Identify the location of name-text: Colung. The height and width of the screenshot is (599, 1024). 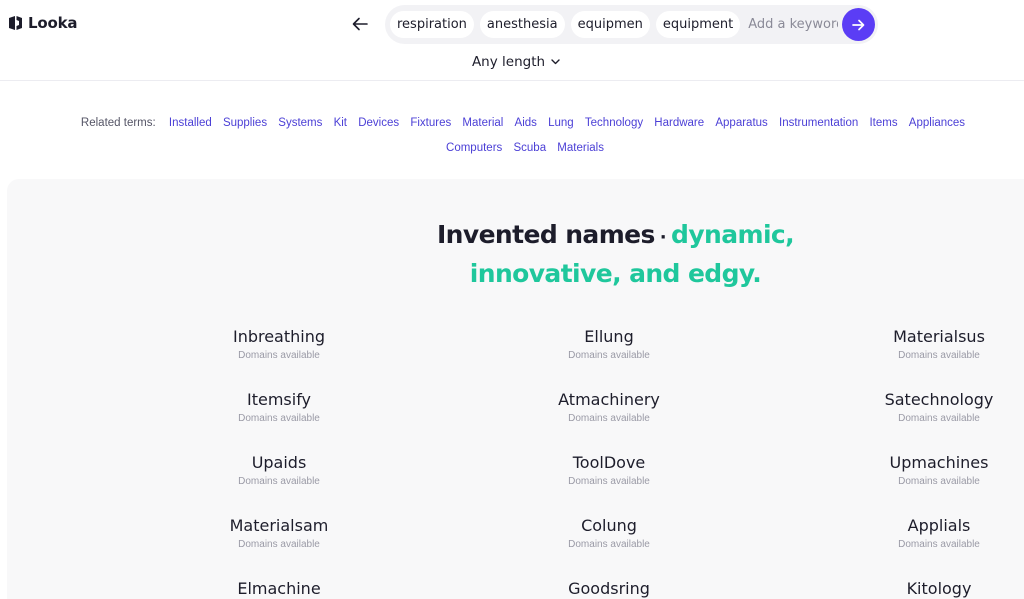
(609, 525).